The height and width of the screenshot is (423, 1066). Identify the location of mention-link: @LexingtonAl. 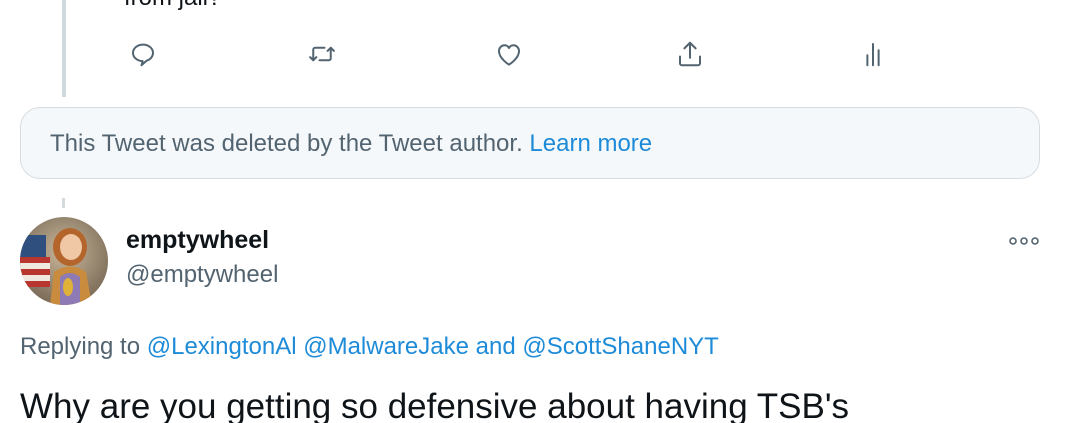
(222, 346).